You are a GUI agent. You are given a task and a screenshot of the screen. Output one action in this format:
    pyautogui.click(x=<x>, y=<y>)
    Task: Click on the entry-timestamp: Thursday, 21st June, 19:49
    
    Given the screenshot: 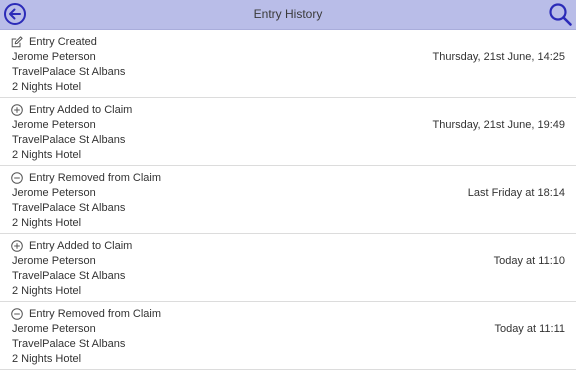 What is the action you would take?
    pyautogui.click(x=499, y=125)
    